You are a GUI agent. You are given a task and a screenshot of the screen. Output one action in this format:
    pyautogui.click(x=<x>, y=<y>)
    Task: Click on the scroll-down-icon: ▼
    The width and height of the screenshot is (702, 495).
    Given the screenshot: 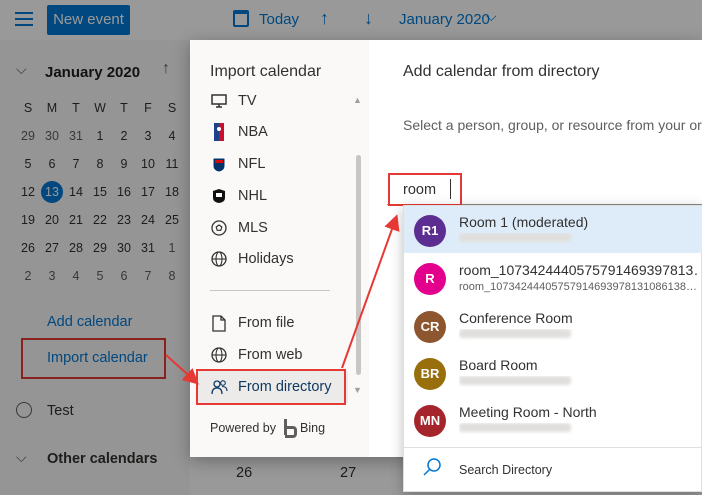 What is the action you would take?
    pyautogui.click(x=357, y=390)
    